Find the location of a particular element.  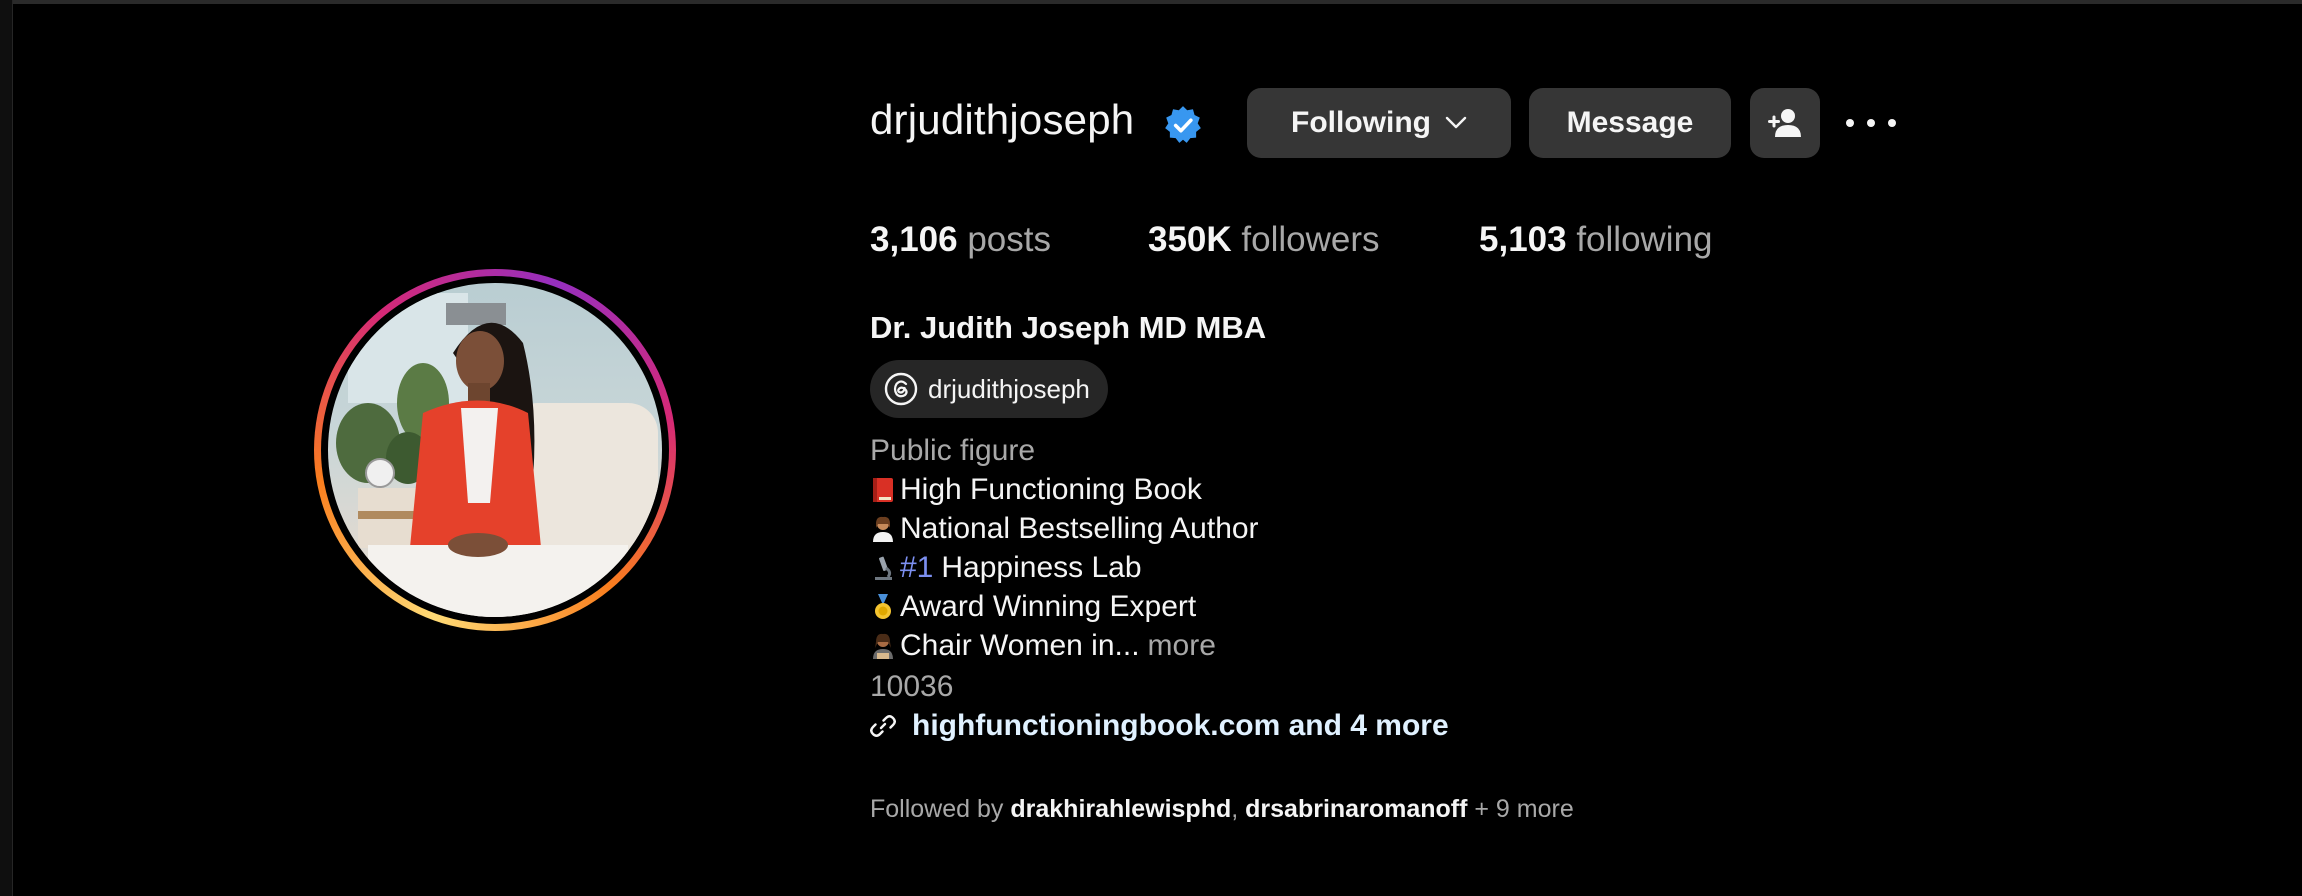

followed-by-prefix: Followed by is located at coordinates (937, 809).